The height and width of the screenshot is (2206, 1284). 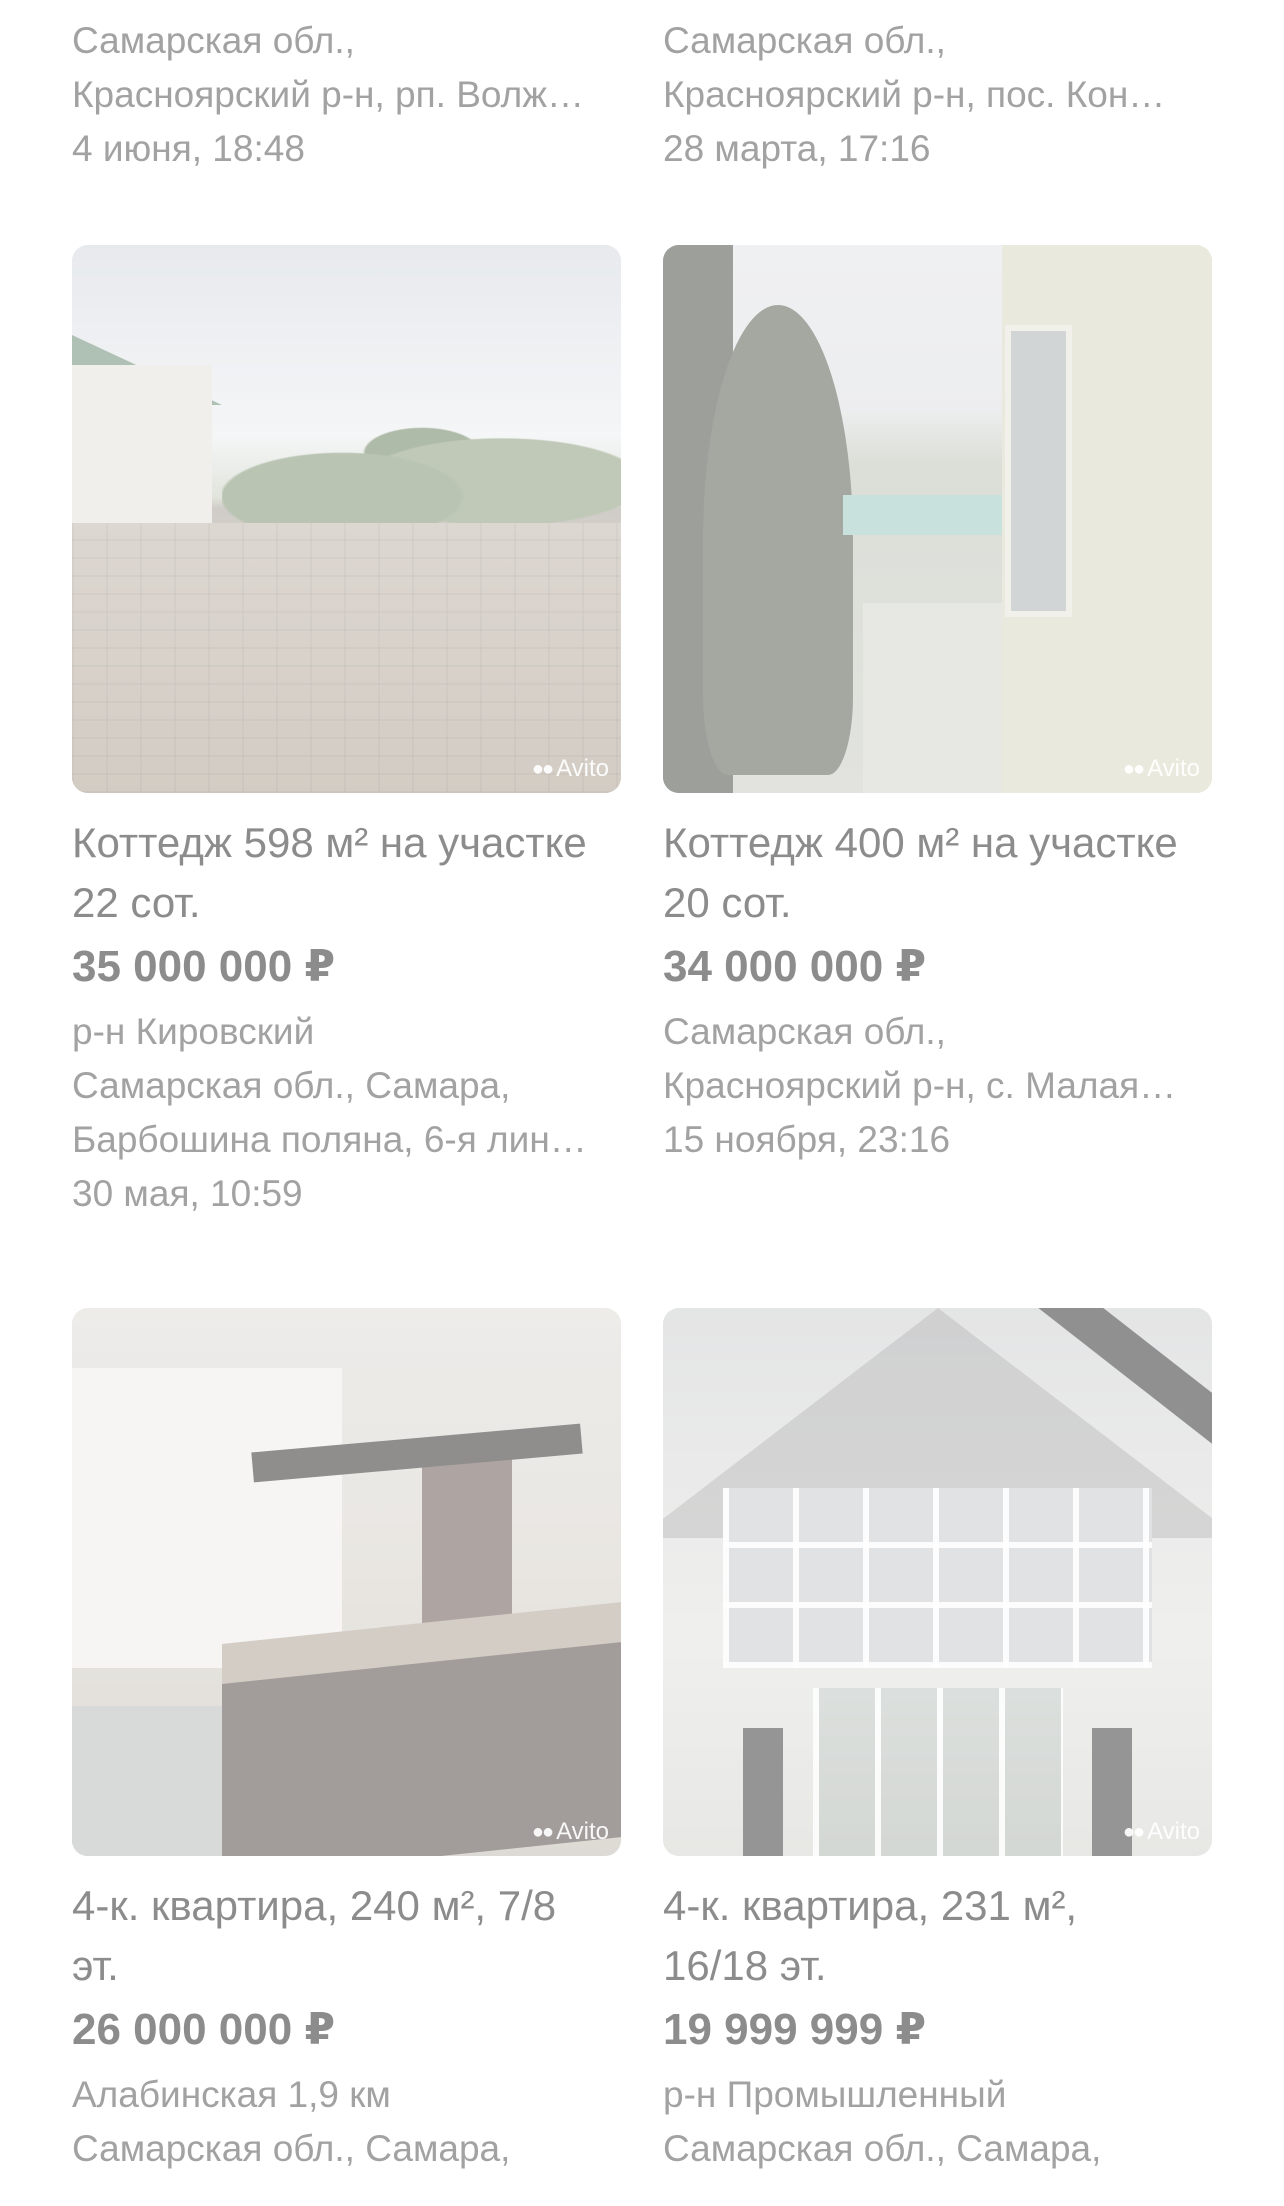 What do you see at coordinates (797, 148) in the screenshot?
I see `listing-date: 28 марта, 17:16` at bounding box center [797, 148].